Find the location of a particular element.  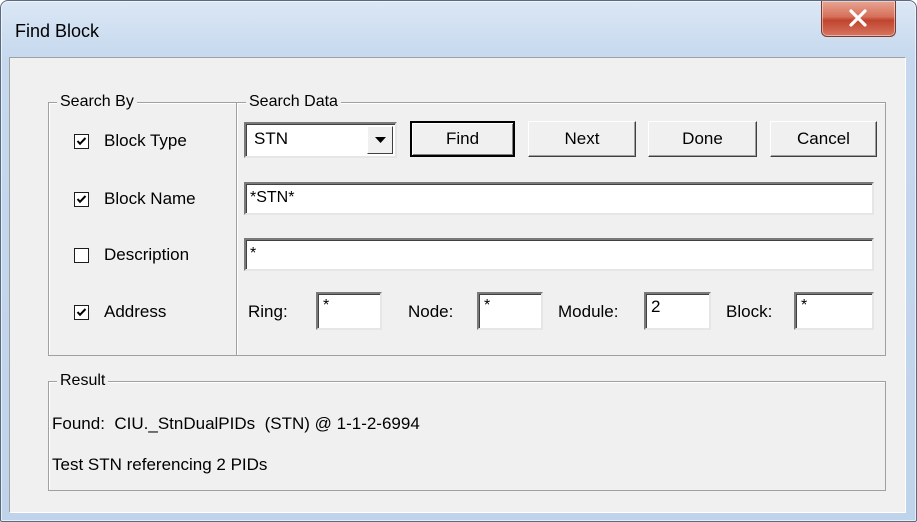

close-button is located at coordinates (858, 19).